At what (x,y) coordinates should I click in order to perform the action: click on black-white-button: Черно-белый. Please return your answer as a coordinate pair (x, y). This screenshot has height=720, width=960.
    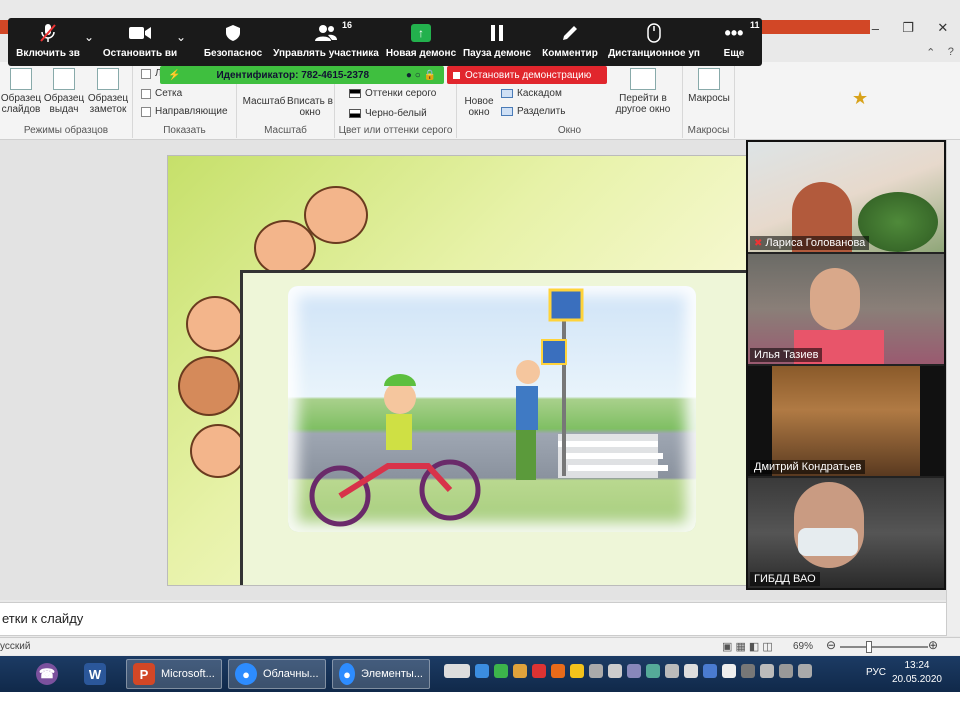
    Looking at the image, I should click on (388, 113).